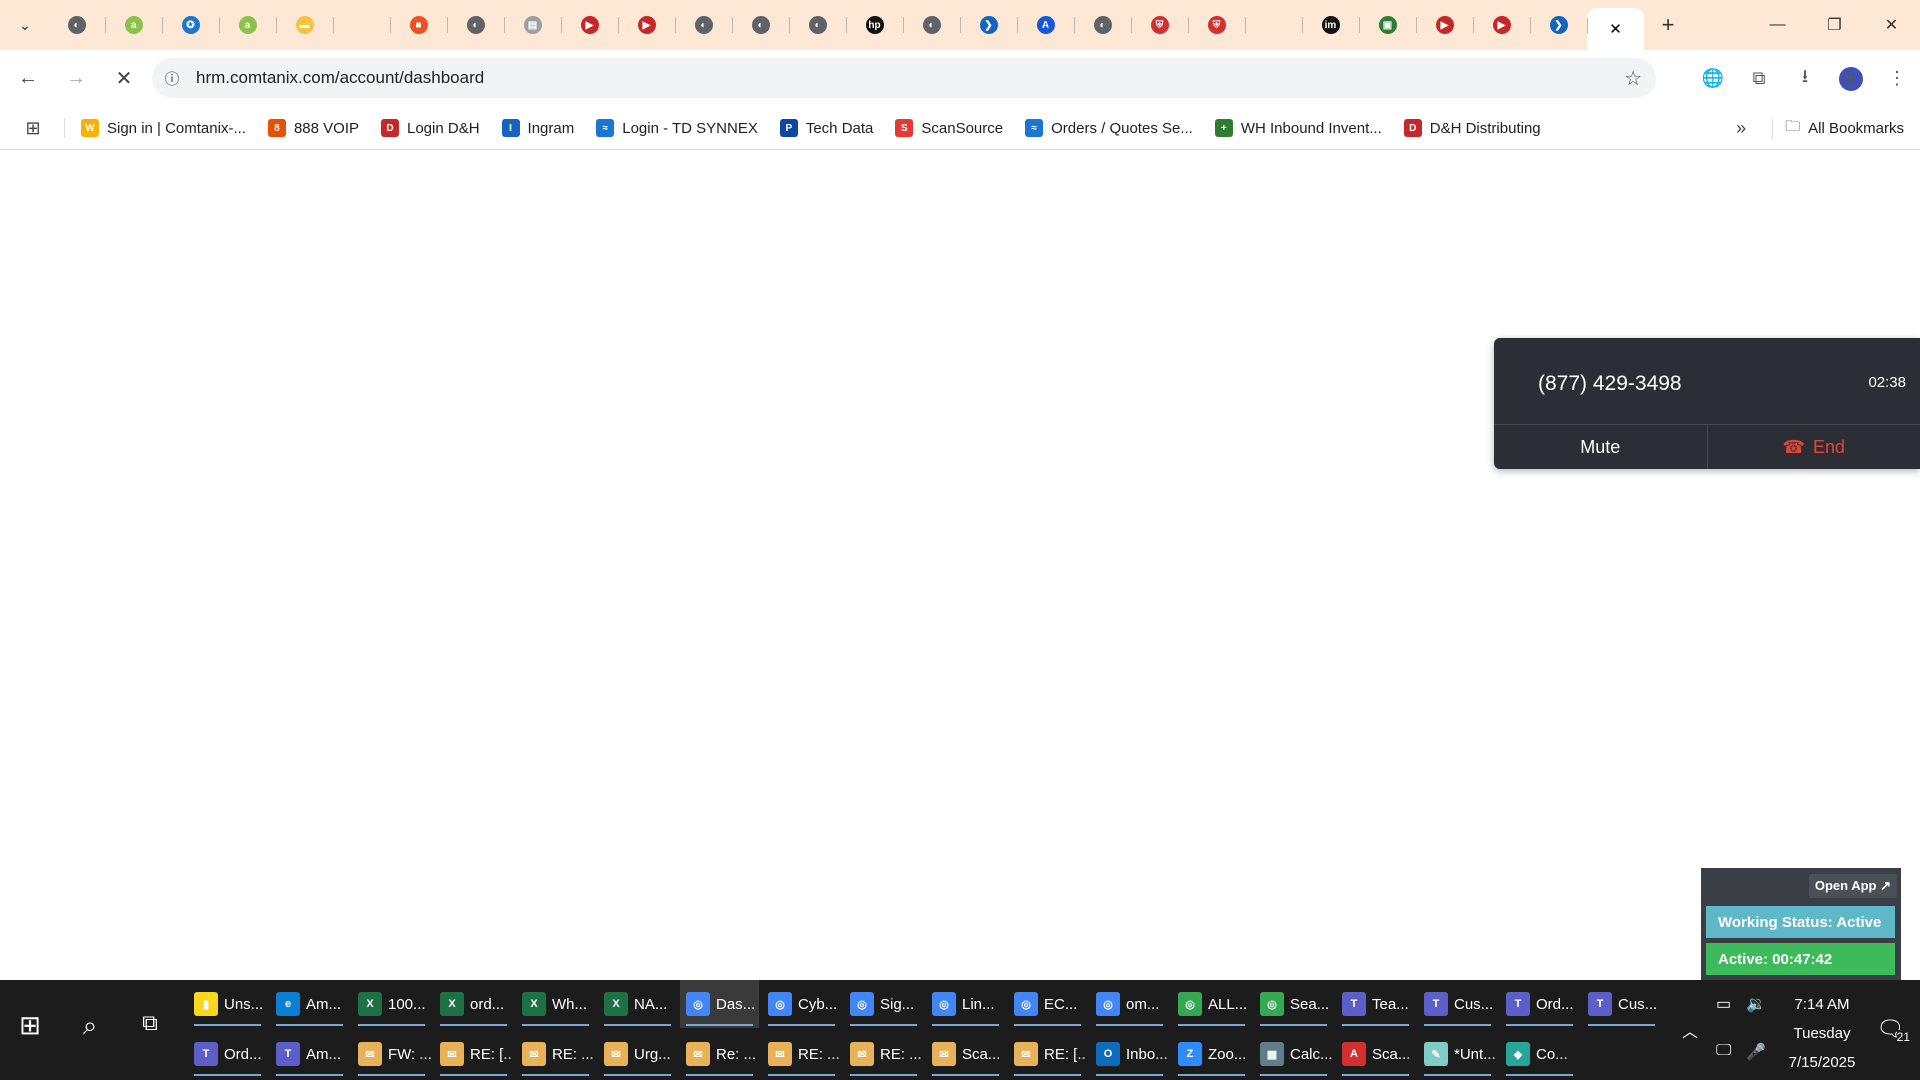 The image size is (1920, 1080). I want to click on browser-tab: A, so click(1045, 25).